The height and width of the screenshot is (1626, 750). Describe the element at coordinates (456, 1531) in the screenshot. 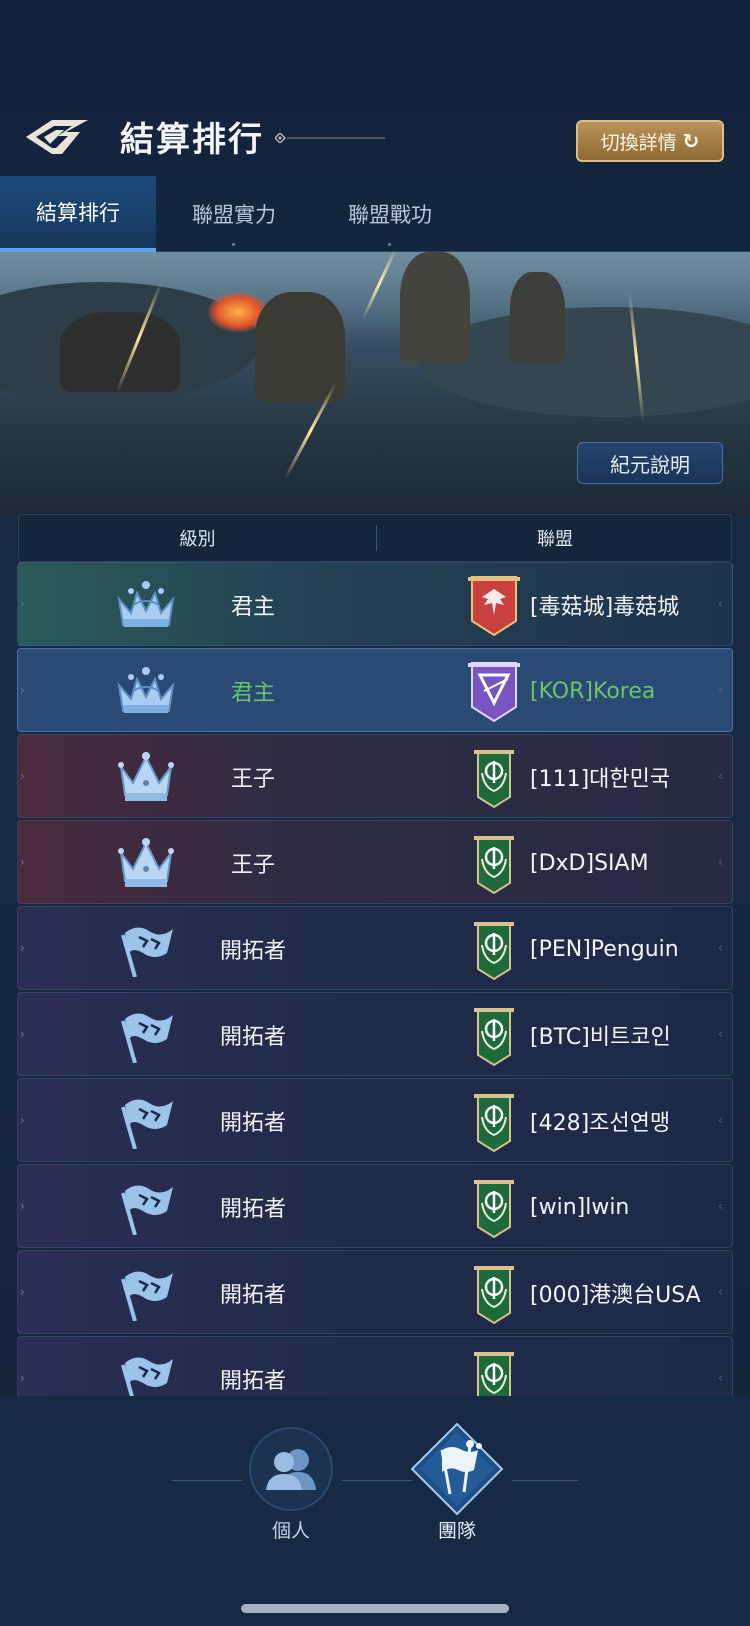

I see `nav-team-label: 團隊` at that location.